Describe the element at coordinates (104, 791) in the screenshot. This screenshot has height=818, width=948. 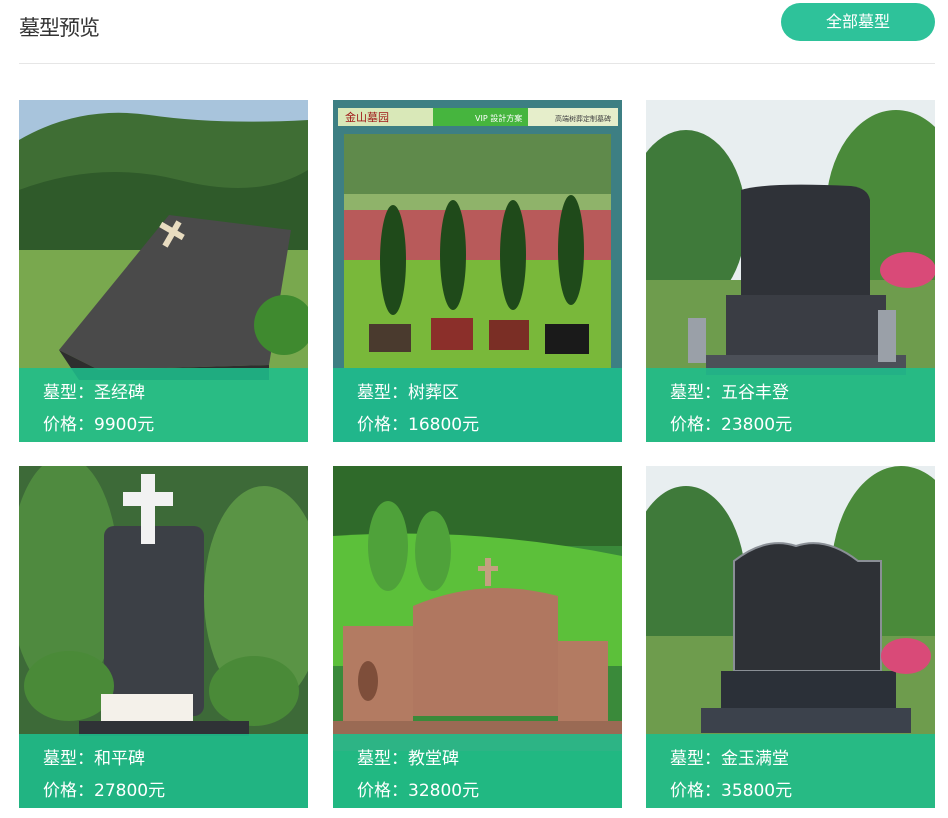
I see `tomb-price-label: 价格：27800元` at that location.